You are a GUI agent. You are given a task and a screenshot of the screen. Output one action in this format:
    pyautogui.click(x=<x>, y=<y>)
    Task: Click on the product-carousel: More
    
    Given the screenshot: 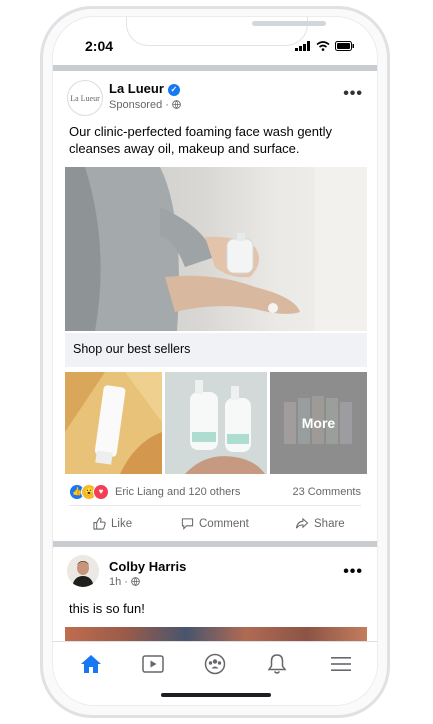 What is the action you would take?
    pyautogui.click(x=216, y=423)
    